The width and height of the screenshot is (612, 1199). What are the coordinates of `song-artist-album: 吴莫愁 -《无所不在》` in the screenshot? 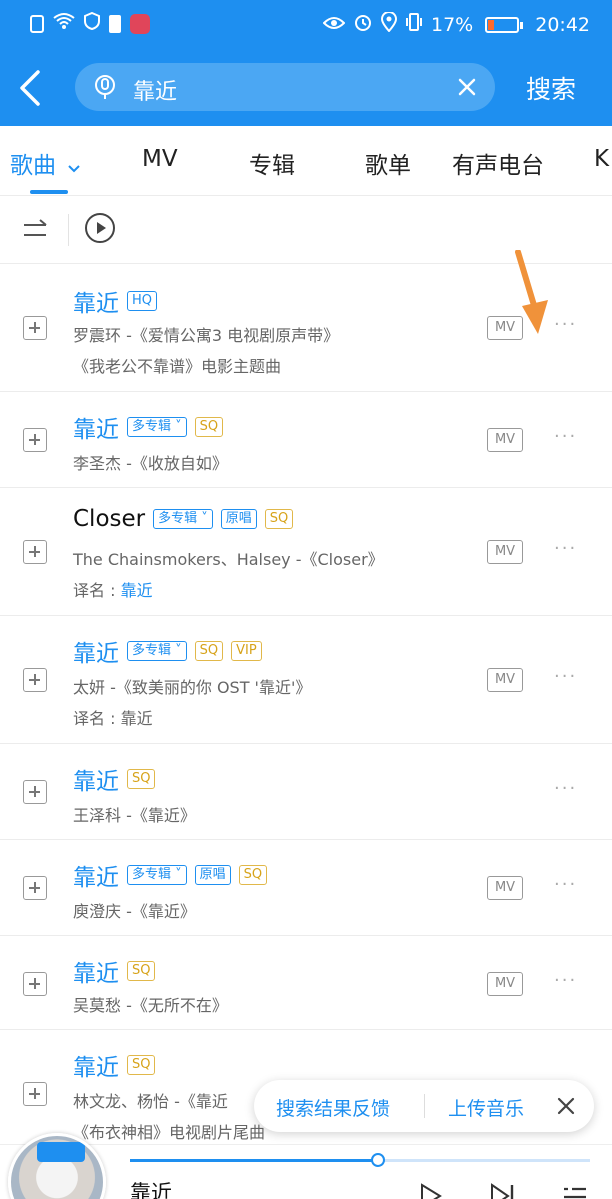 It's located at (150, 1005).